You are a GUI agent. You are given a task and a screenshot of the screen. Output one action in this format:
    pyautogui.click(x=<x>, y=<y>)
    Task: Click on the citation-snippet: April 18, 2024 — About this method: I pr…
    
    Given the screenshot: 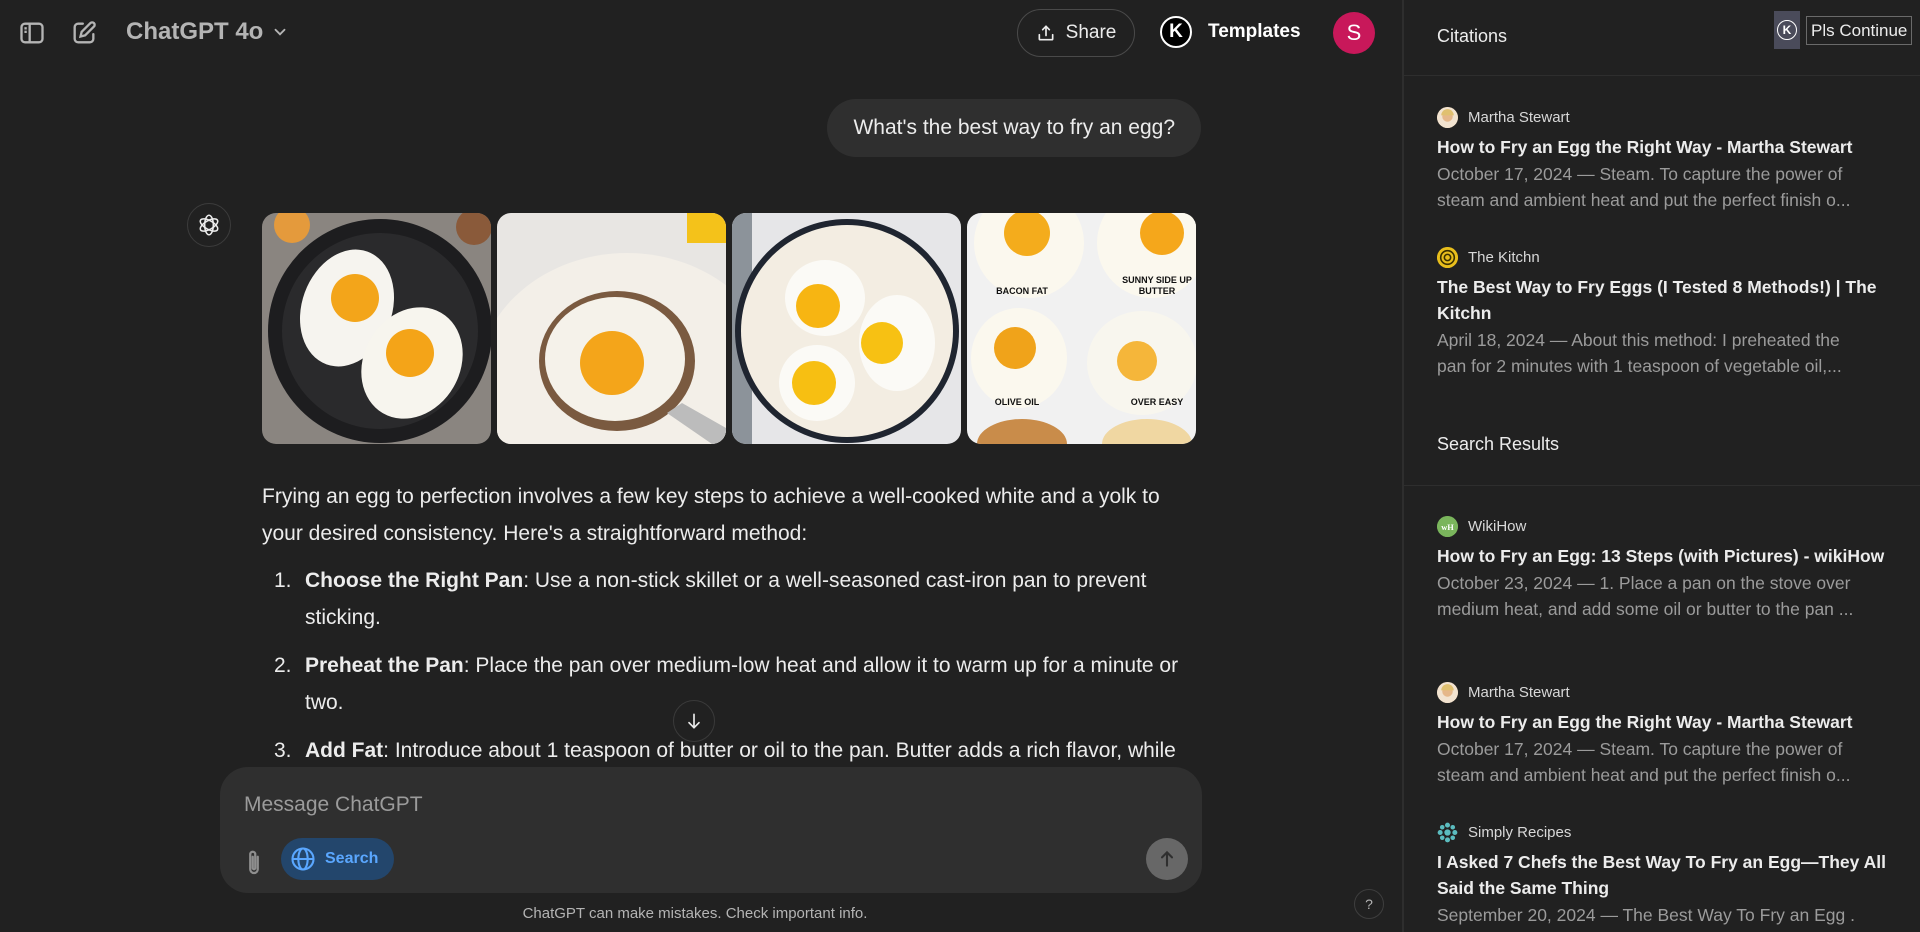 What is the action you would take?
    pyautogui.click(x=1639, y=353)
    